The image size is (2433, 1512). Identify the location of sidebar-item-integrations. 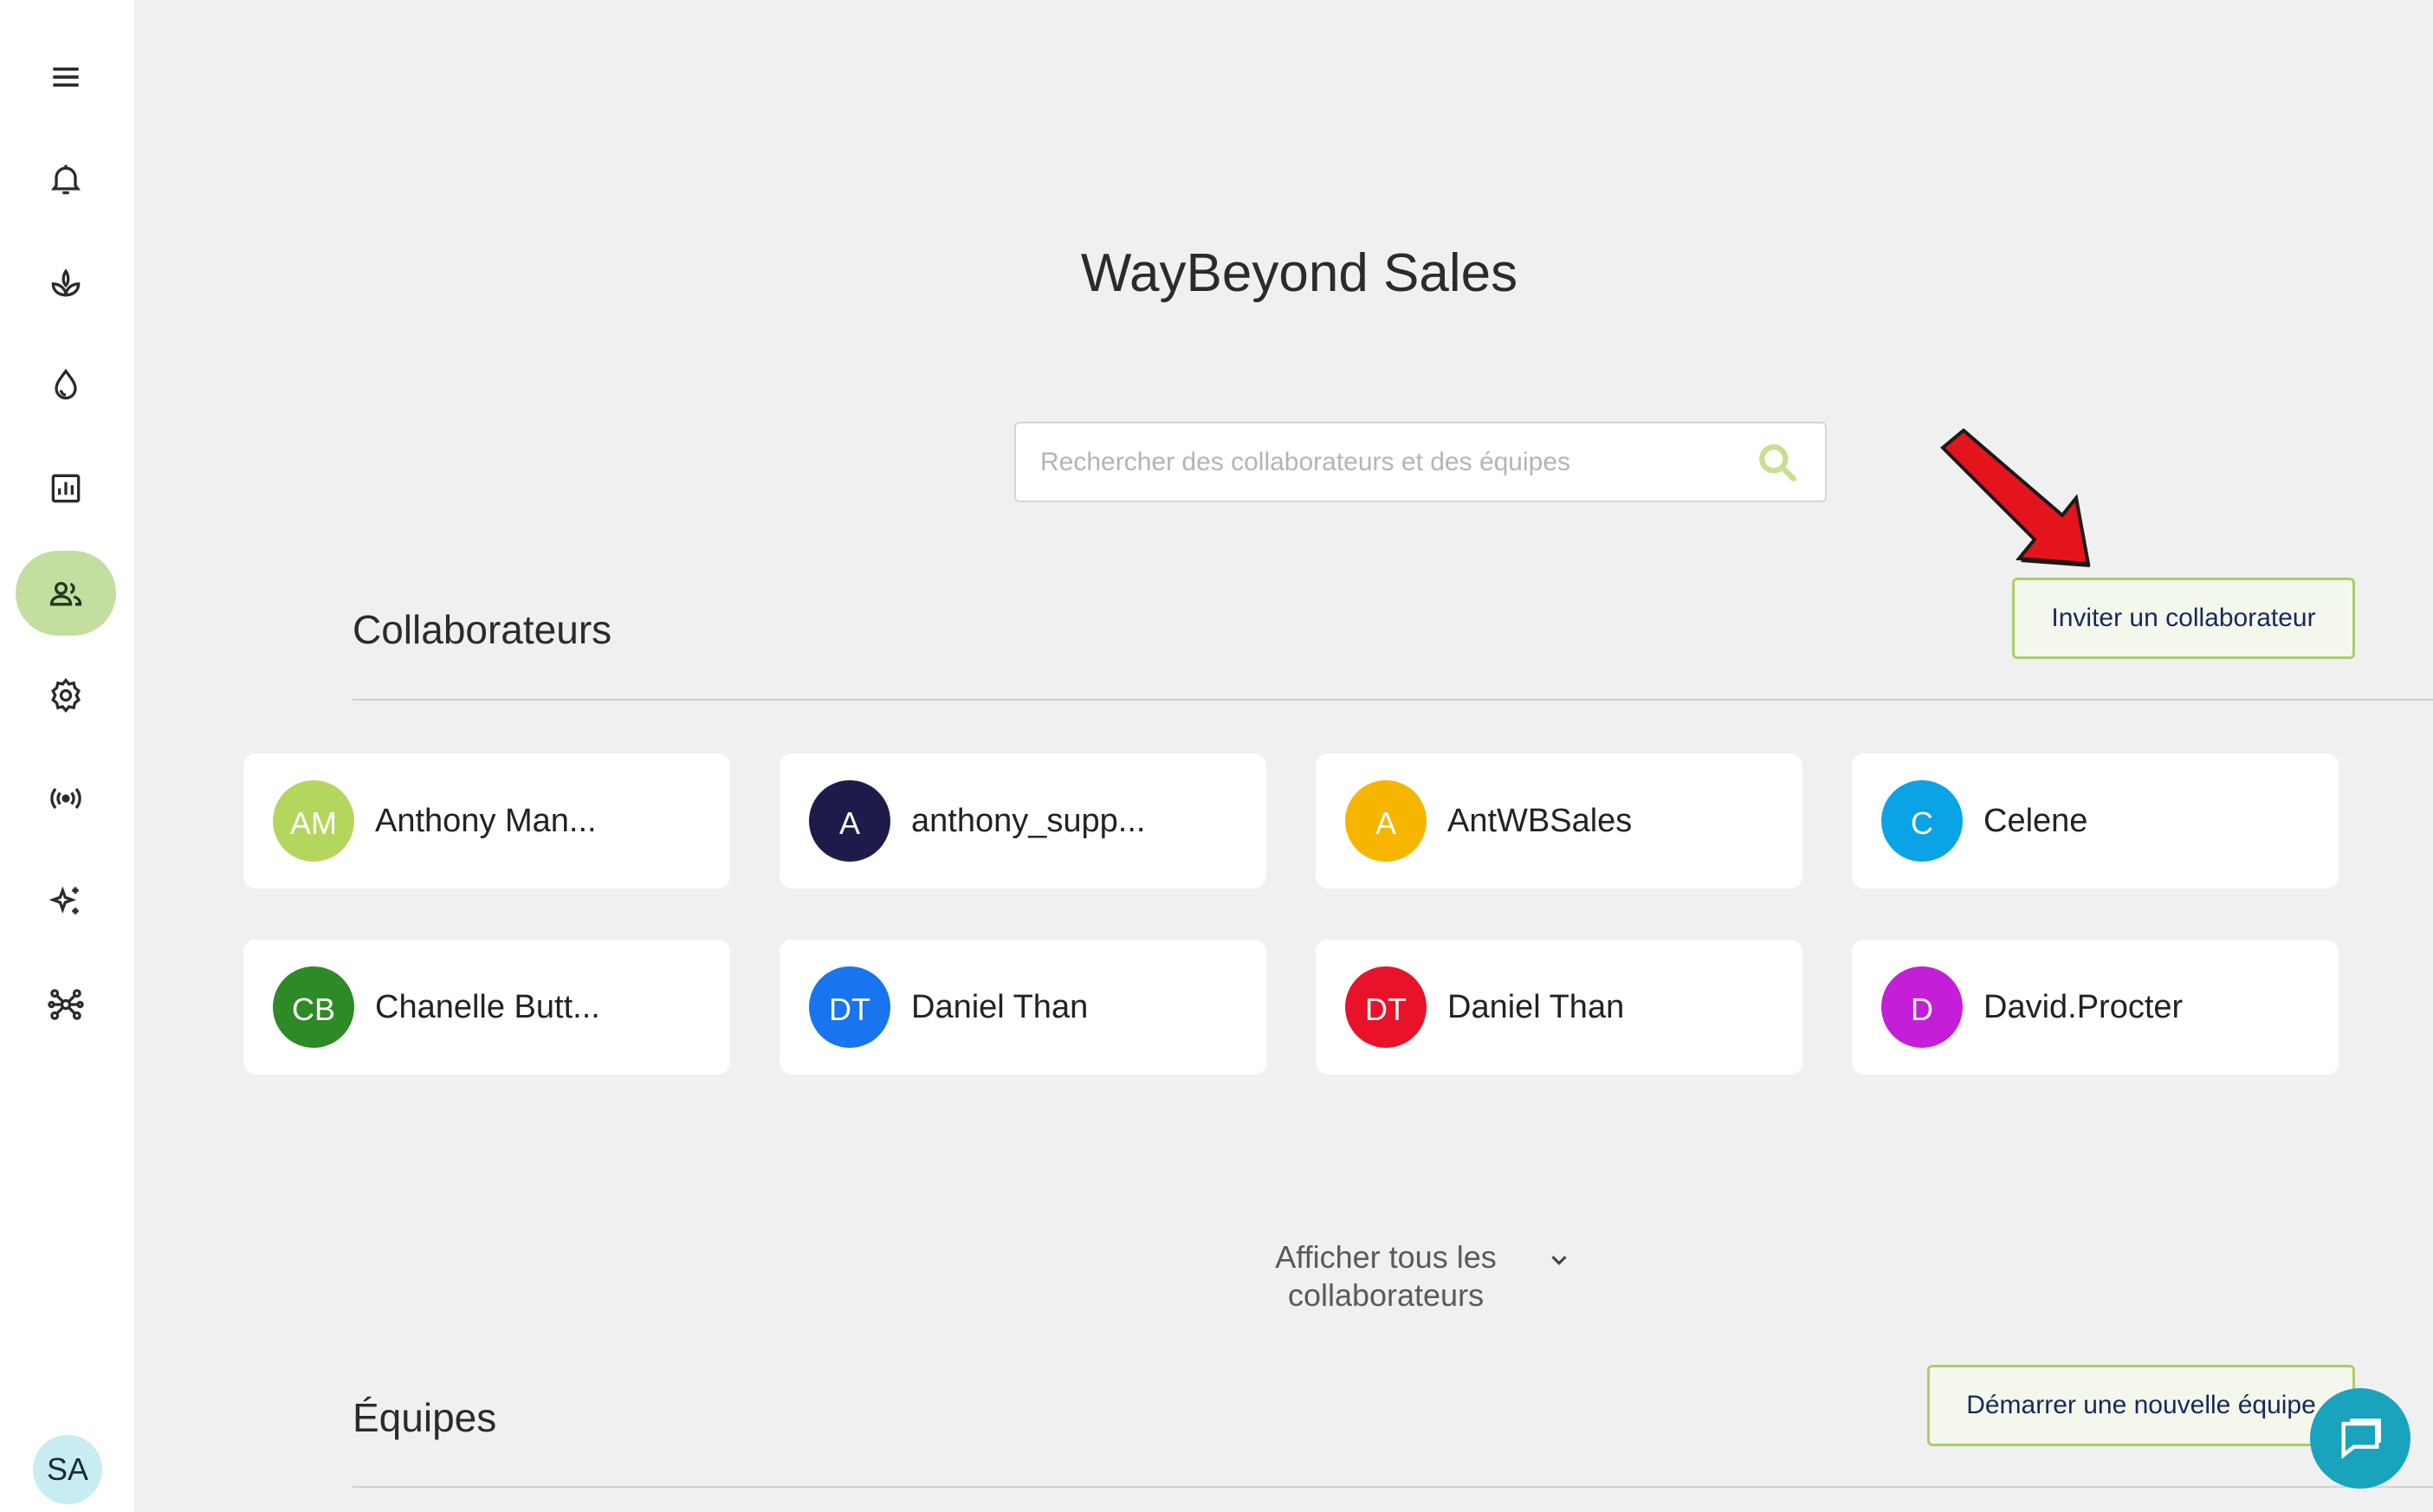
(66, 1004).